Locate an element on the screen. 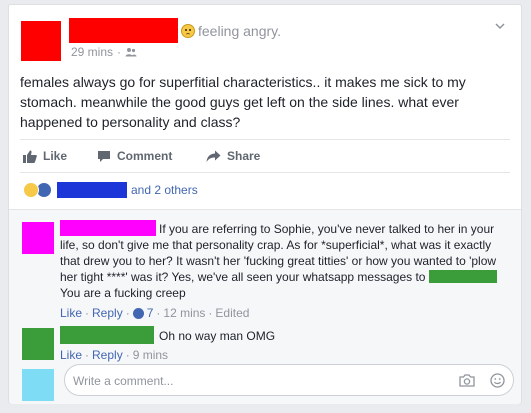 The image size is (531, 413). comment-icon is located at coordinates (104, 156).